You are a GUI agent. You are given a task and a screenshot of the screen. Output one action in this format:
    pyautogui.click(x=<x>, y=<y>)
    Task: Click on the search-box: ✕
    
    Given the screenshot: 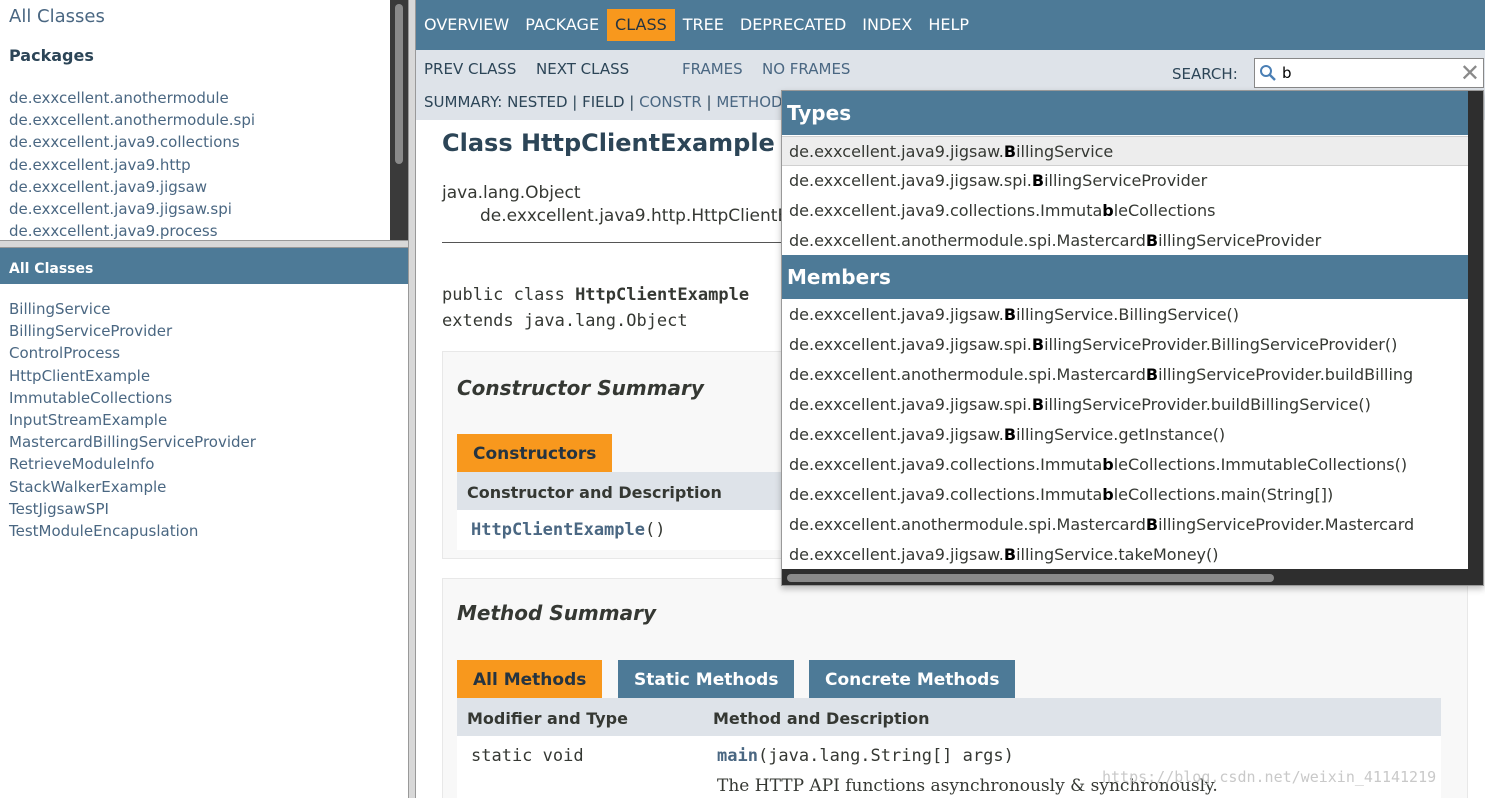 What is the action you would take?
    pyautogui.click(x=1369, y=73)
    